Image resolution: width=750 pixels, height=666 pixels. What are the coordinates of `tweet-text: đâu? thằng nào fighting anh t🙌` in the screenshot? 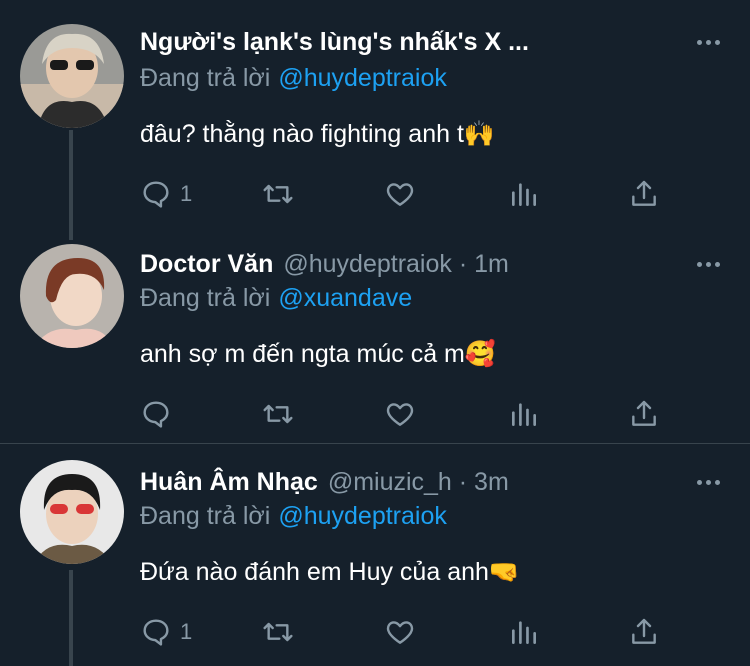 It's located at (318, 134).